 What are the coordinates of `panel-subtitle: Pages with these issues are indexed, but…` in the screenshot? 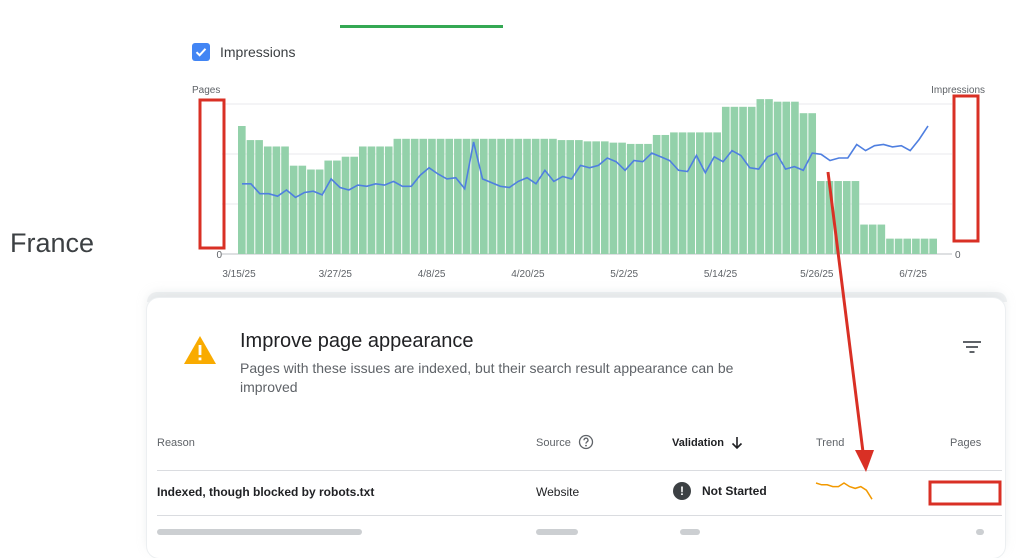 It's located at (487, 377).